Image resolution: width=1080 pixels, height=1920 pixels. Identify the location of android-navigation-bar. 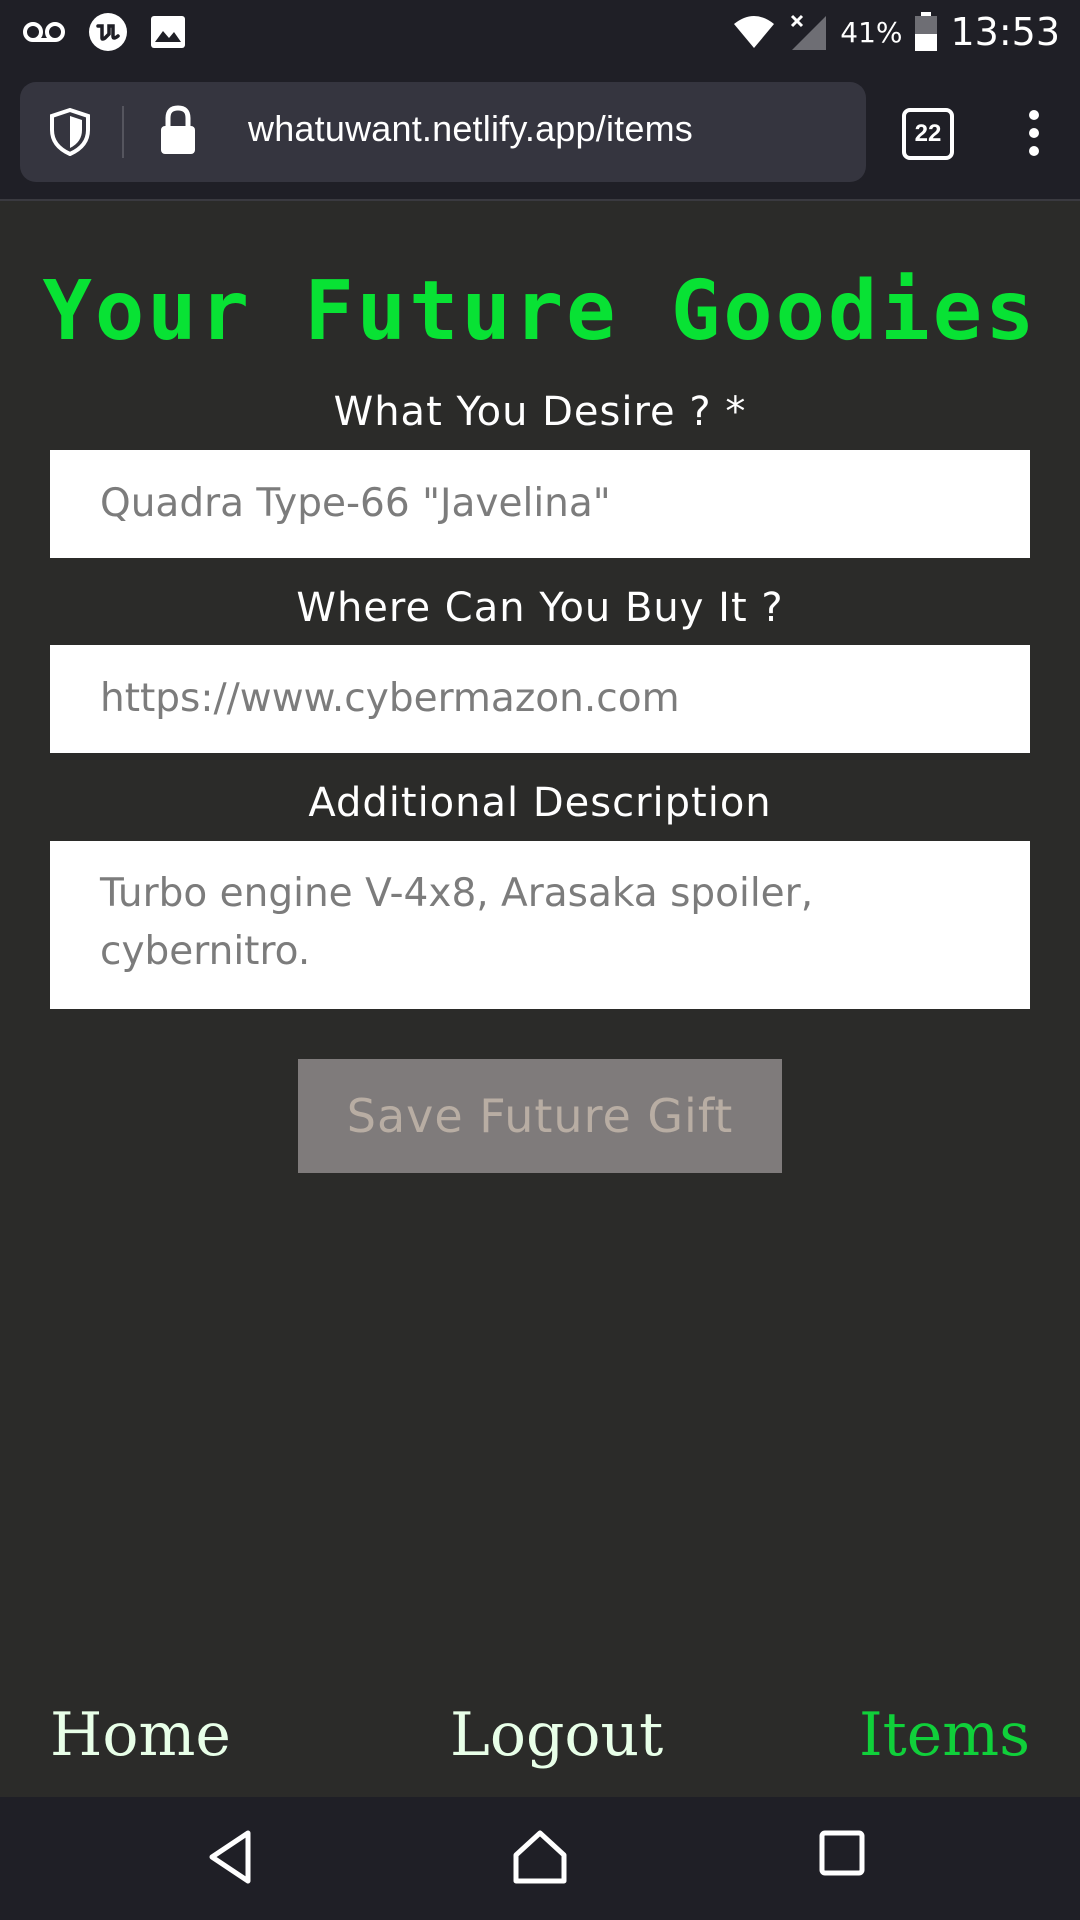
(540, 1858).